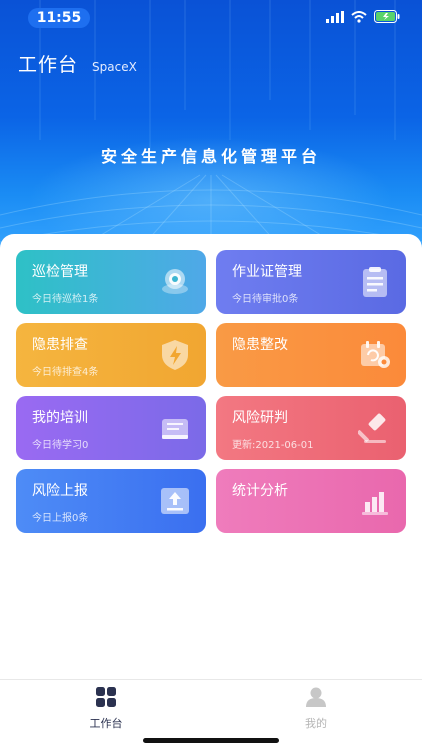 This screenshot has width=422, height=750. What do you see at coordinates (210, 156) in the screenshot?
I see `platform-slogan: 安全生产信息化管理平台` at bounding box center [210, 156].